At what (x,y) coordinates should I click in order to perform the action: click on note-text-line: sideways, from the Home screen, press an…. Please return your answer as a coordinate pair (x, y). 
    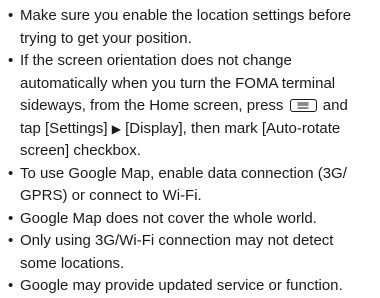
    Looking at the image, I should click on (198, 106).